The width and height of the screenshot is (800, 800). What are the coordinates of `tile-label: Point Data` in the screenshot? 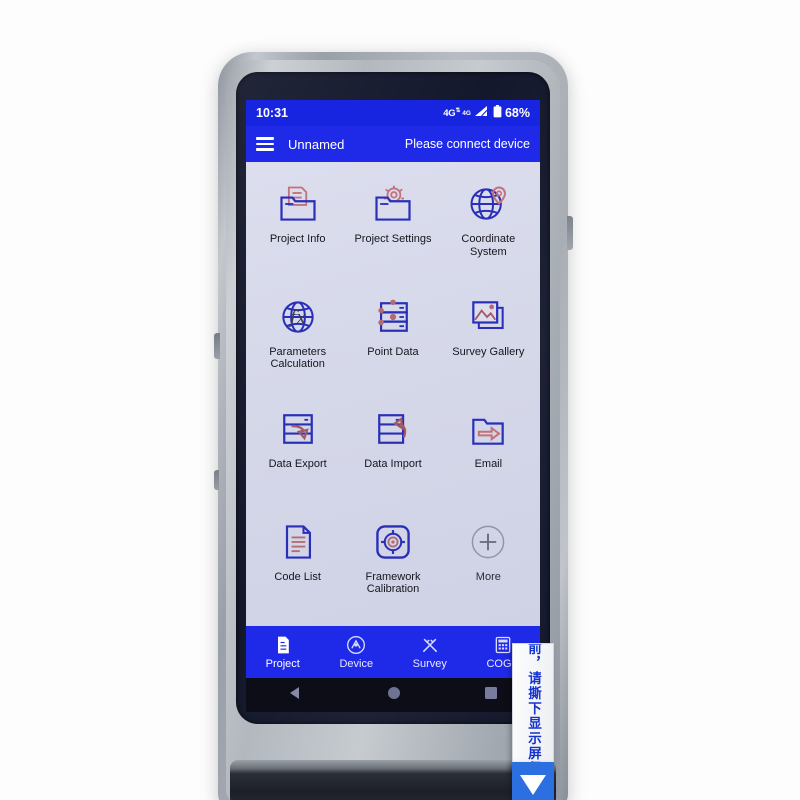 It's located at (393, 351).